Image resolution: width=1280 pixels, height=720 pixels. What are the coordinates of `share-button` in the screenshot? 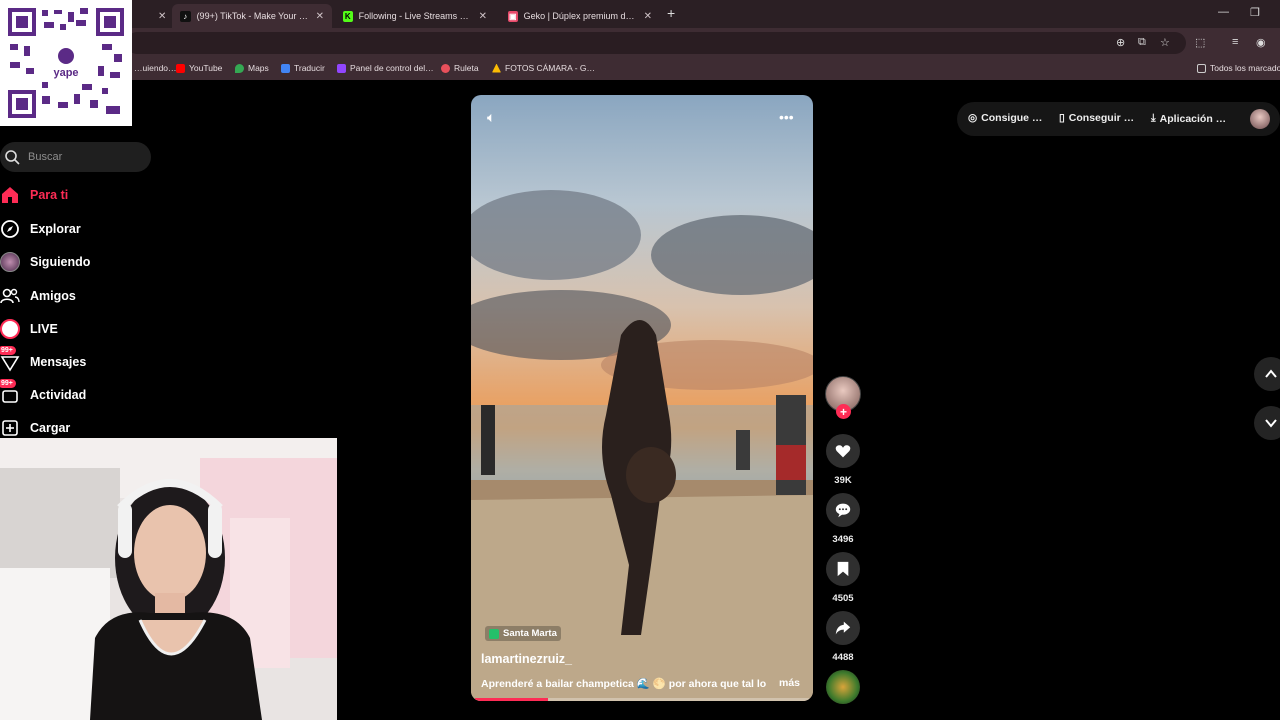 It's located at (843, 628).